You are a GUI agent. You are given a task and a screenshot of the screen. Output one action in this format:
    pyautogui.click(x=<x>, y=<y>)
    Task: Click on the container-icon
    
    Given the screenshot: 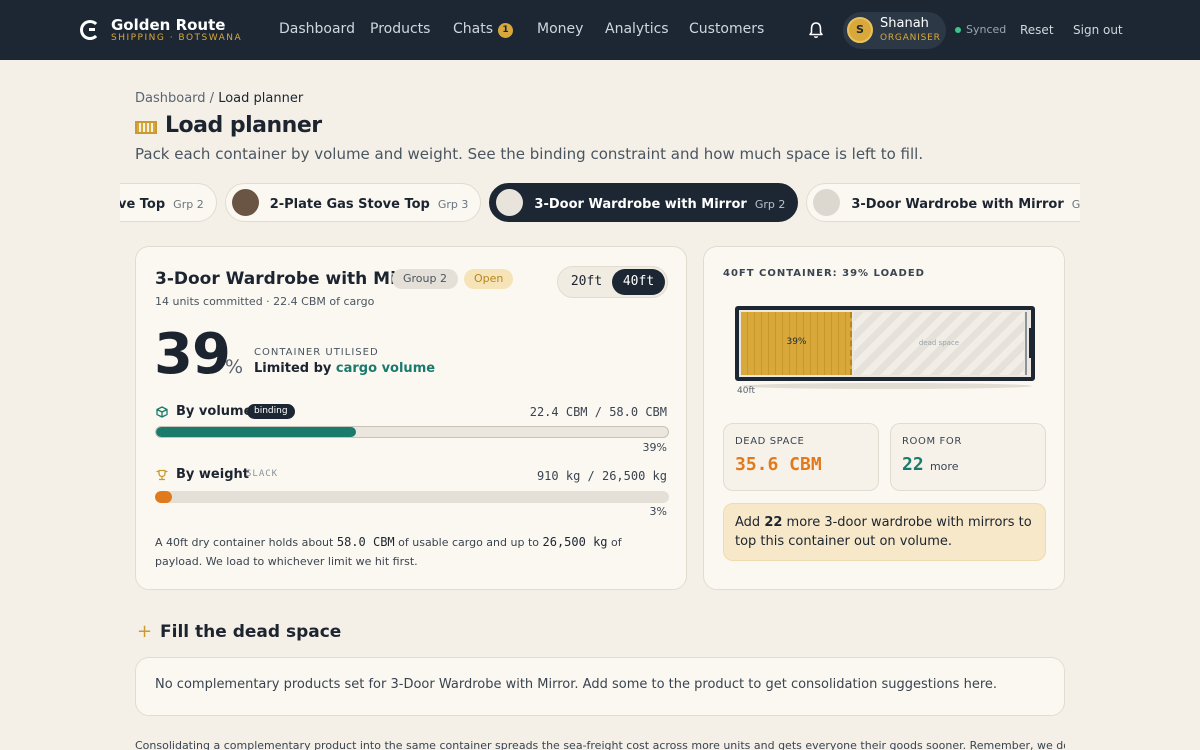 What is the action you would take?
    pyautogui.click(x=146, y=127)
    